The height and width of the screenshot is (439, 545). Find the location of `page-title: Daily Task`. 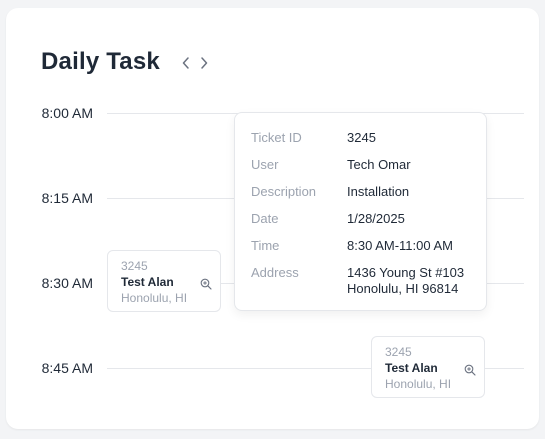

page-title: Daily Task is located at coordinates (100, 61).